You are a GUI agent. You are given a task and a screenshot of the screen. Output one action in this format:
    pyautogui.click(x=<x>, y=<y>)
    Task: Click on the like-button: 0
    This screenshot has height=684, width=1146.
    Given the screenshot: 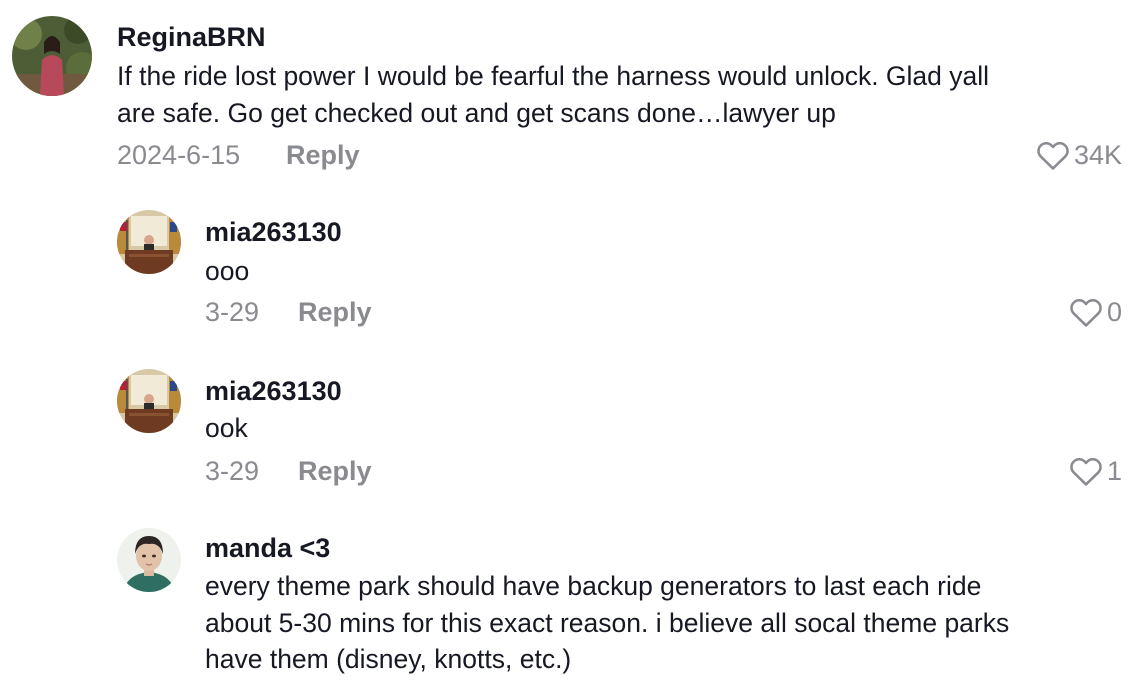 What is the action you would take?
    pyautogui.click(x=1095, y=312)
    